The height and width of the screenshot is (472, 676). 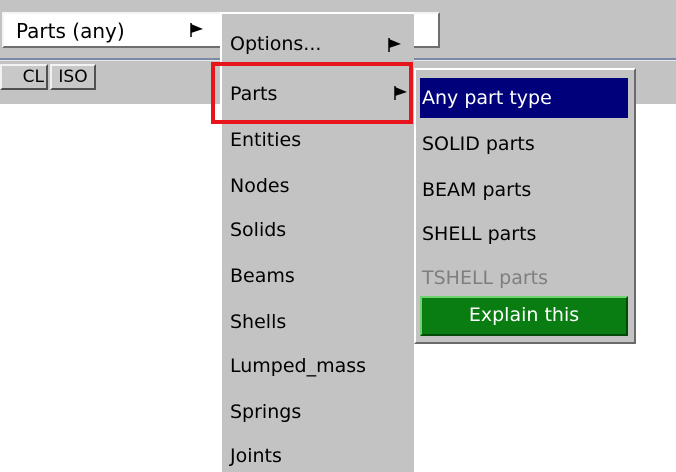 What do you see at coordinates (196, 30) in the screenshot?
I see `triangle-flag-right-icon` at bounding box center [196, 30].